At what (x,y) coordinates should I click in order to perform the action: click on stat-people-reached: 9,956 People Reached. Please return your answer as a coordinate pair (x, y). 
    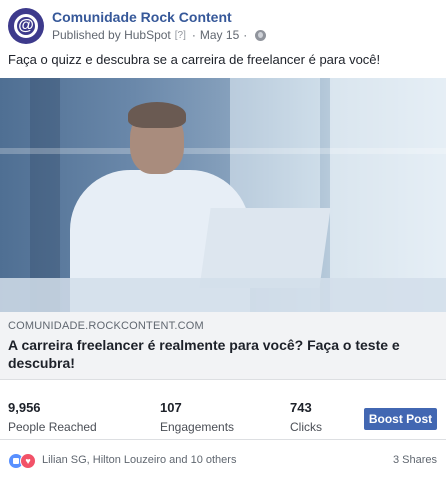
    Looking at the image, I should click on (52, 417).